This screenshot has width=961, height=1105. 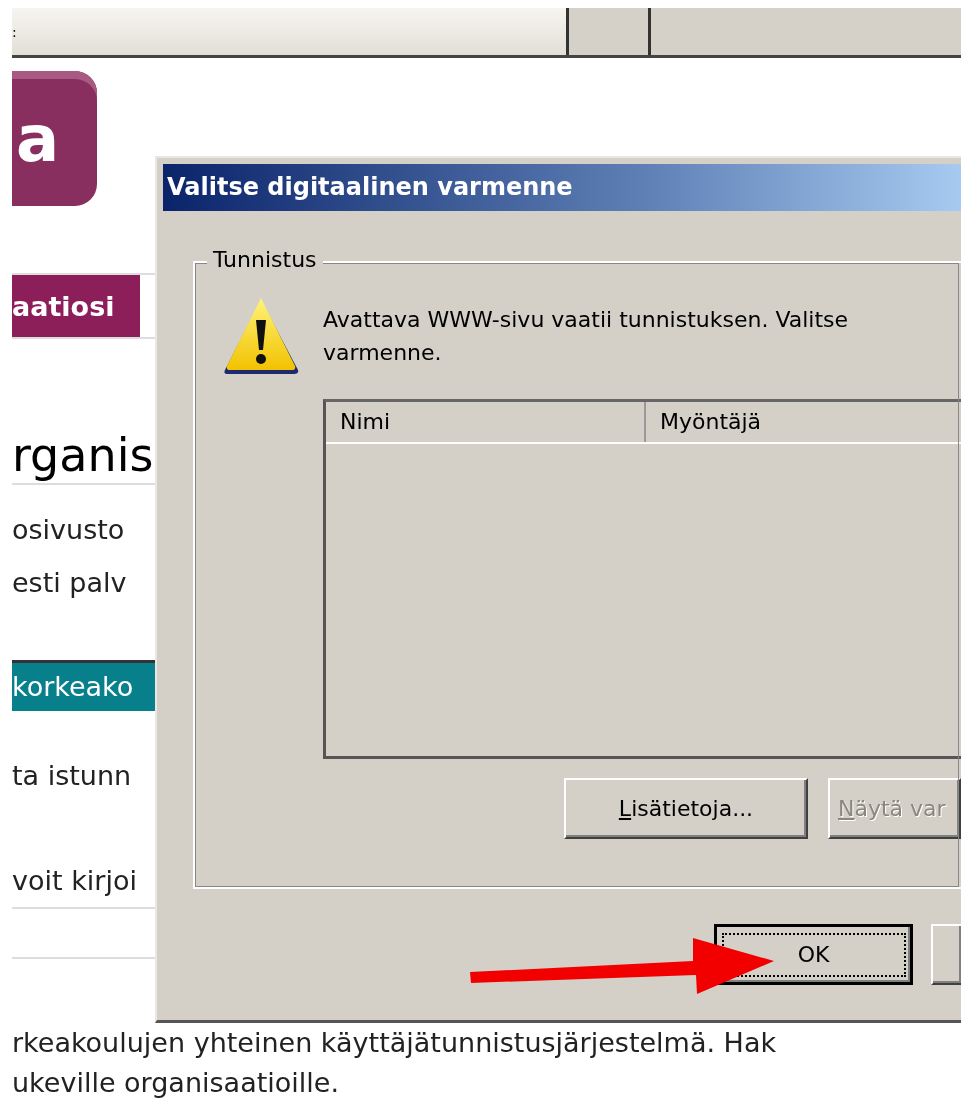 I want to click on dialog-title-bar: Valitse digitaalinen varmenne, so click(x=562, y=187).